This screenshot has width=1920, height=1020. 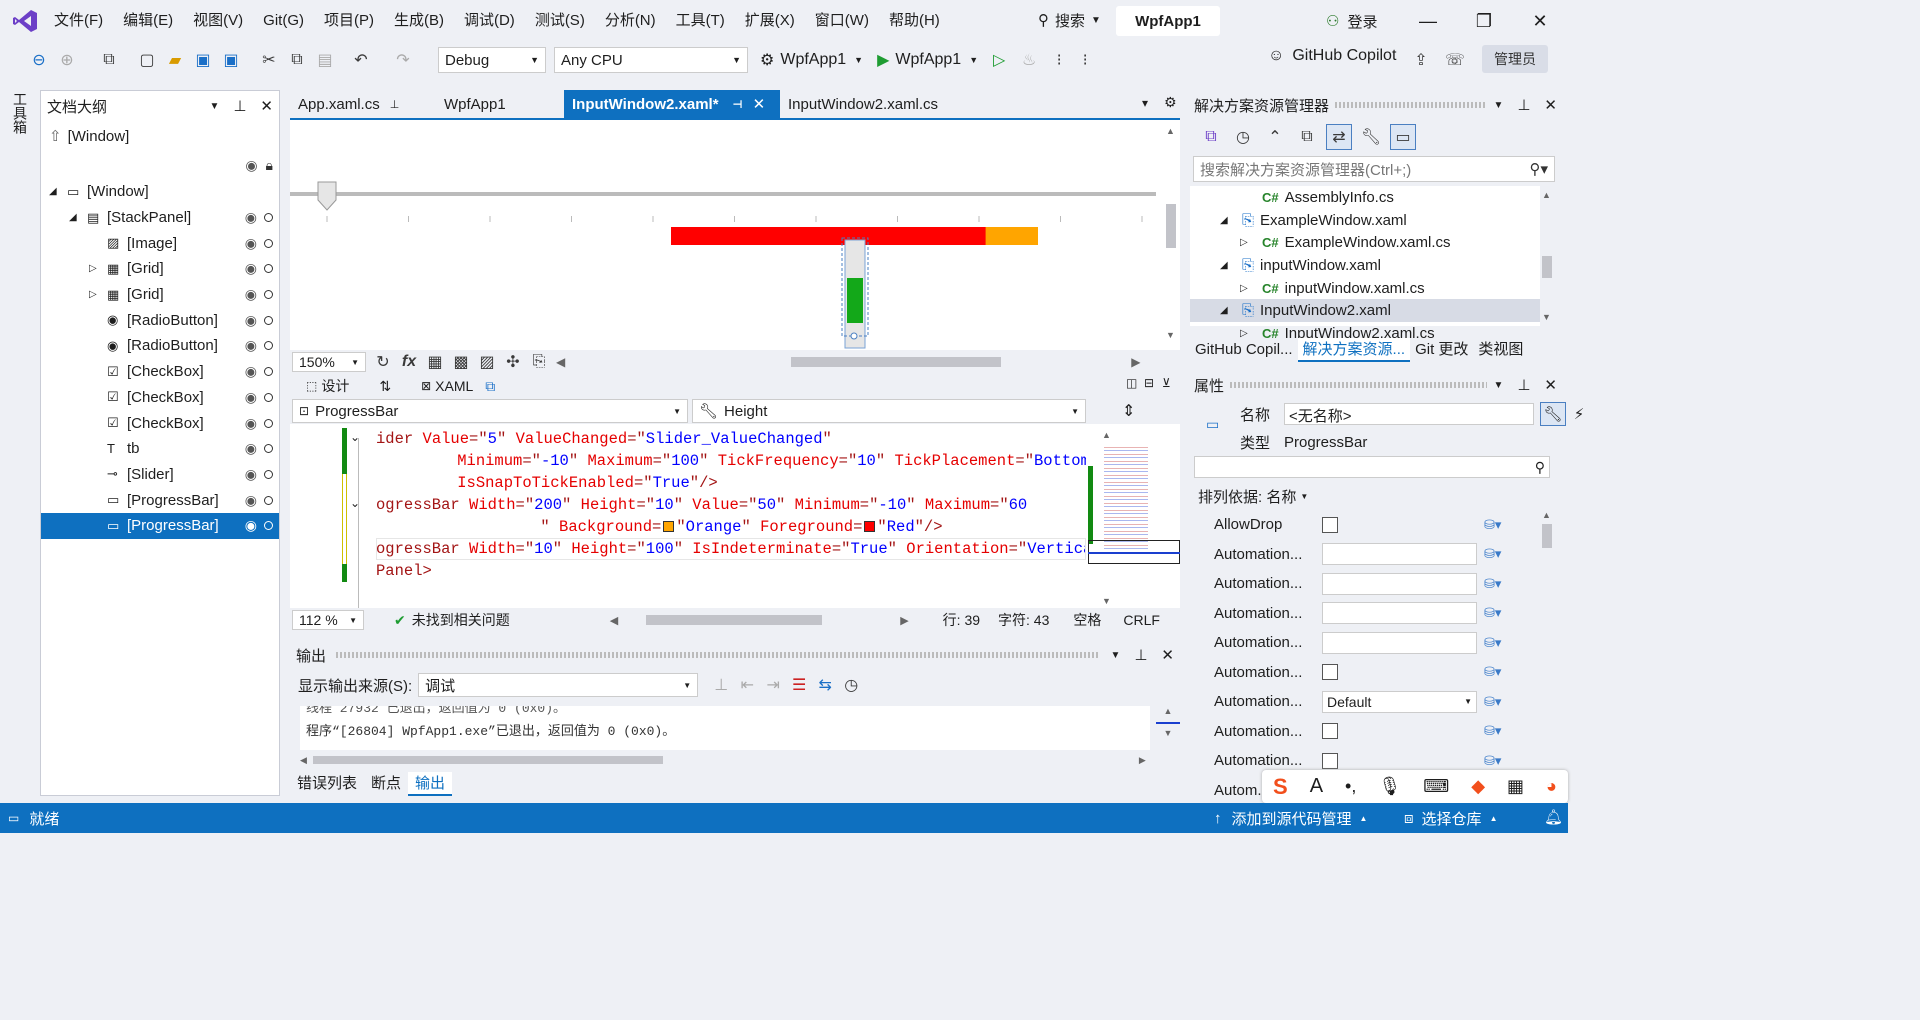 What do you see at coordinates (1551, 786) in the screenshot?
I see `mascot-icon: ◕` at bounding box center [1551, 786].